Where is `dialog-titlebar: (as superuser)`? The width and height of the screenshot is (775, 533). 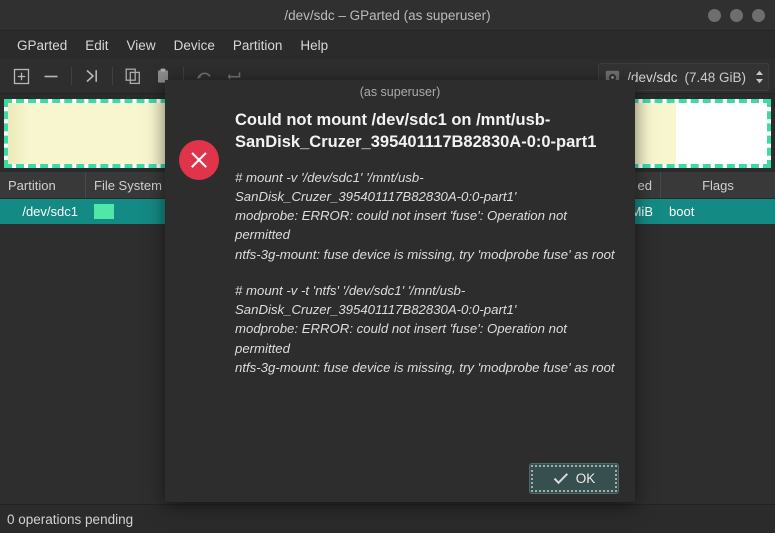
dialog-titlebar: (as superuser) is located at coordinates (400, 92).